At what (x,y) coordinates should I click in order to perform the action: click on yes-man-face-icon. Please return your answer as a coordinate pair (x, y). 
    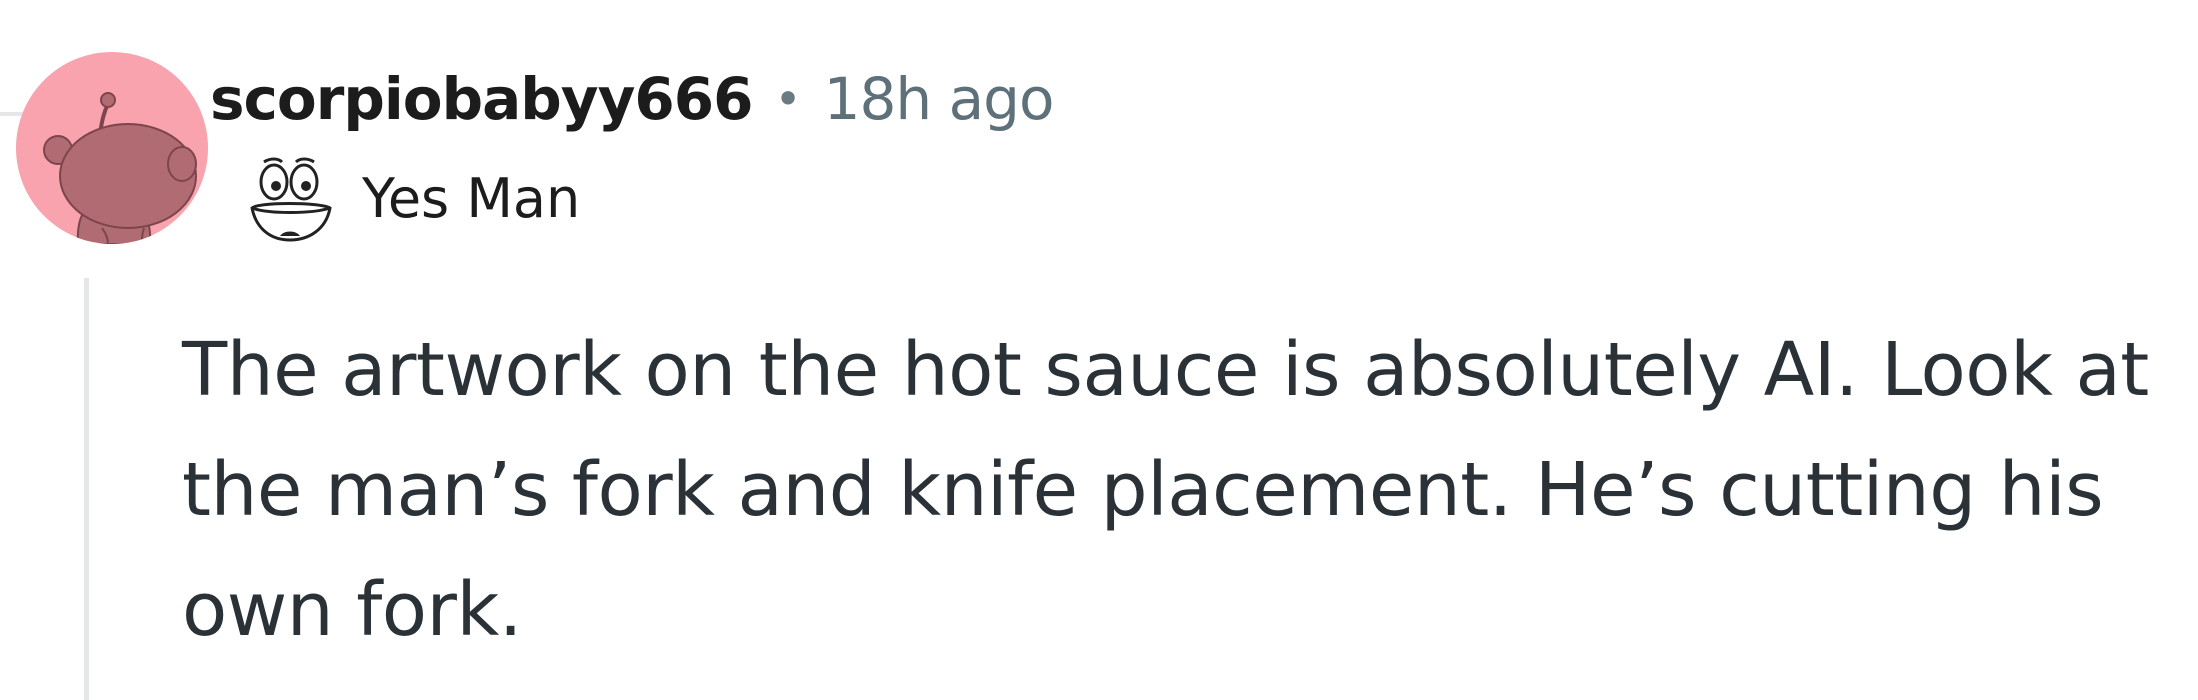
    Looking at the image, I should click on (291, 199).